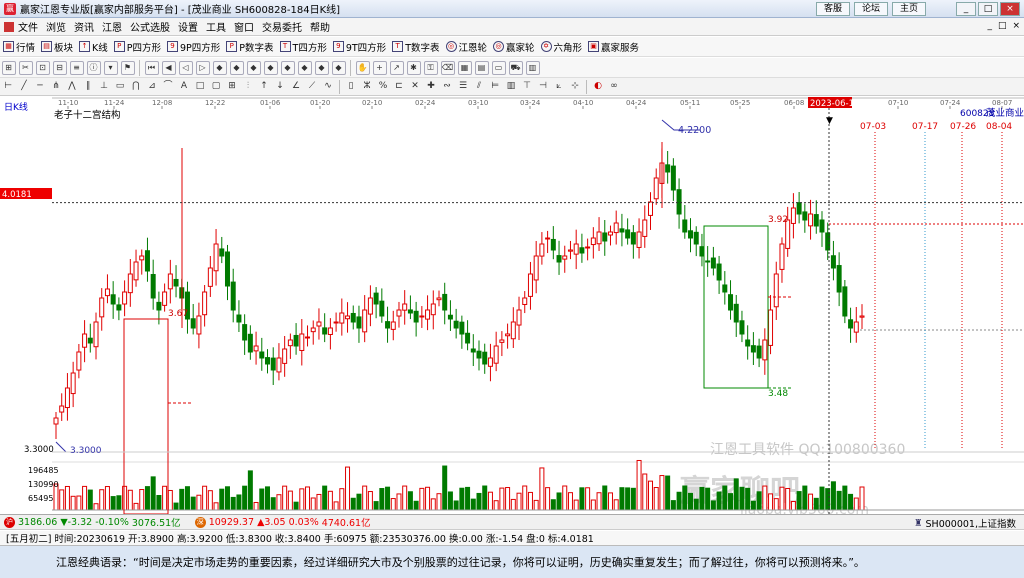 Image resolution: width=1024 pixels, height=578 pixels. Describe the element at coordinates (88, 86) in the screenshot. I see `tool-channel-icon: ∥` at that location.